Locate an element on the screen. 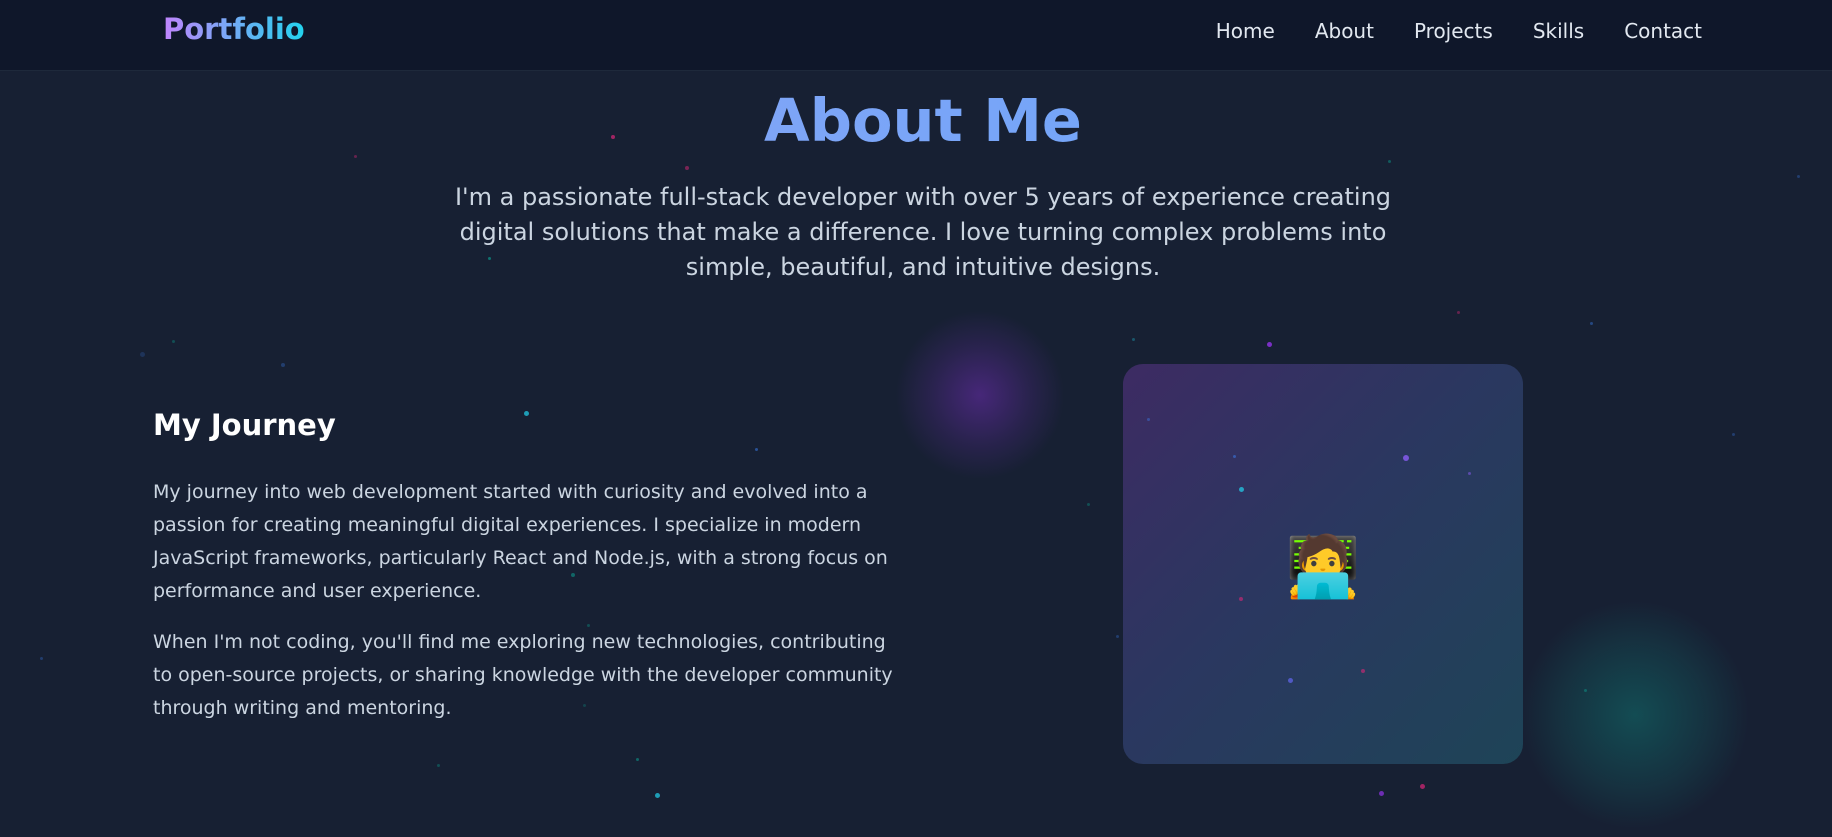 The image size is (1832, 837). developer-emoji-icon: 🧑‍💻 is located at coordinates (1323, 567).